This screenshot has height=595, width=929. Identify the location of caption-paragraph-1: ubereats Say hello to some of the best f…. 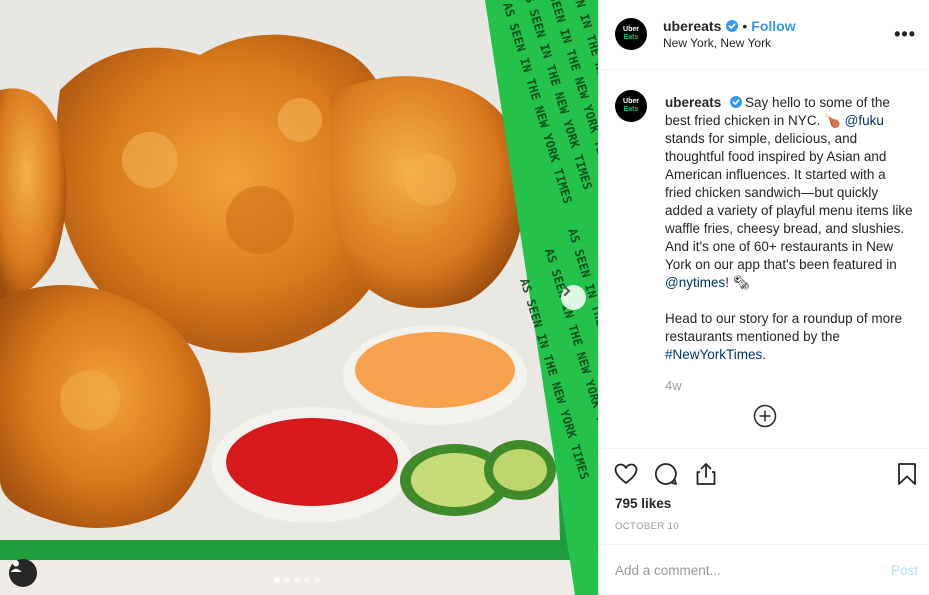
(790, 193).